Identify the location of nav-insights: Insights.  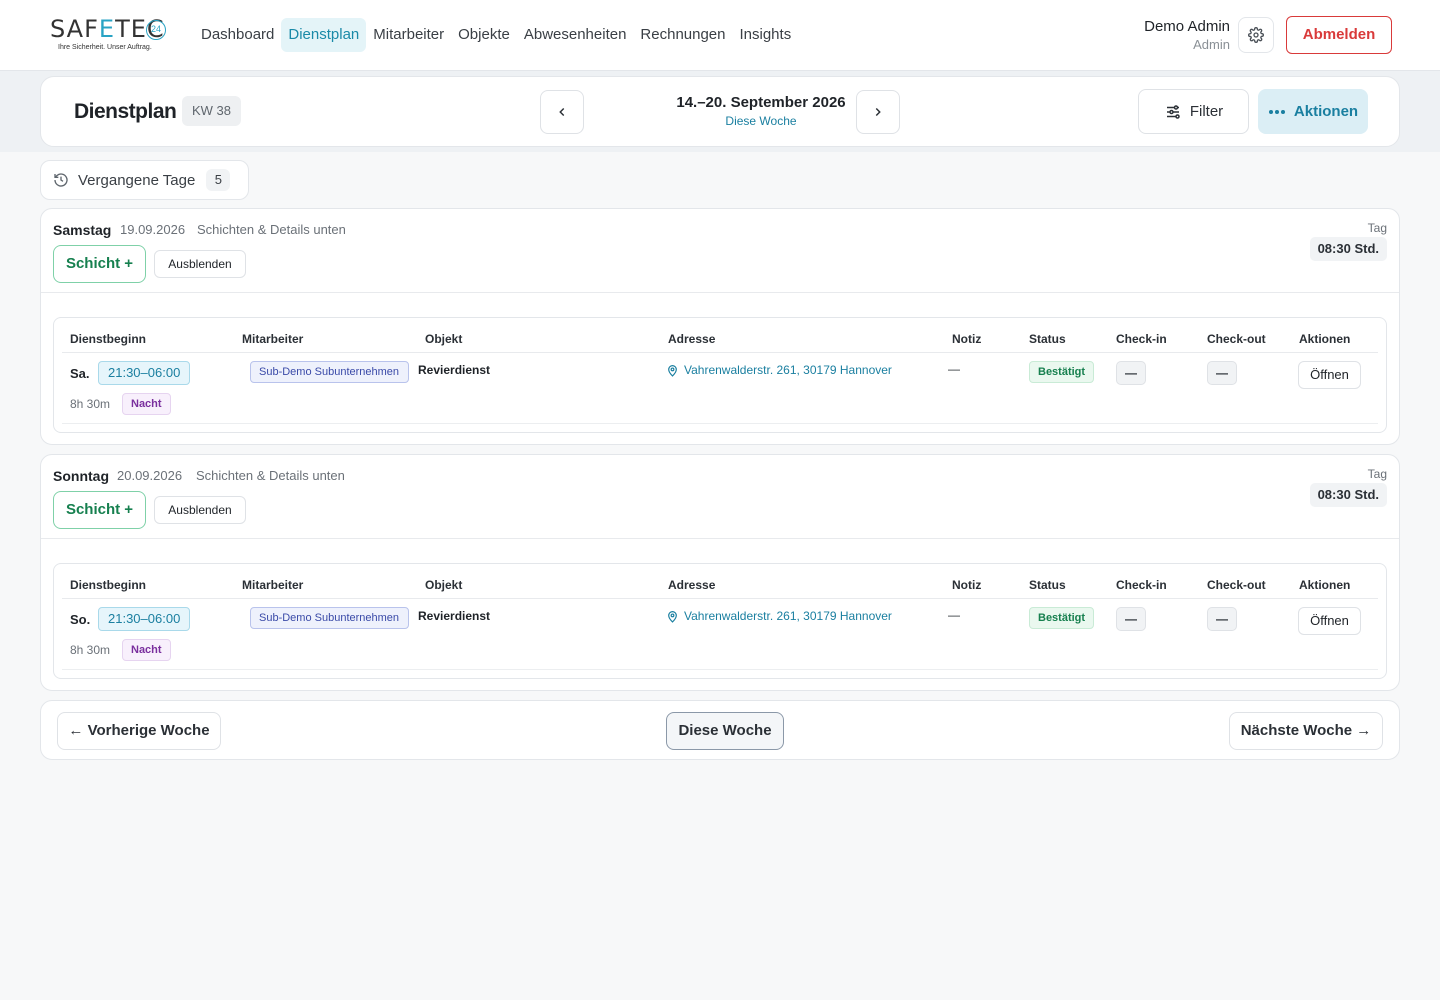
(766, 35).